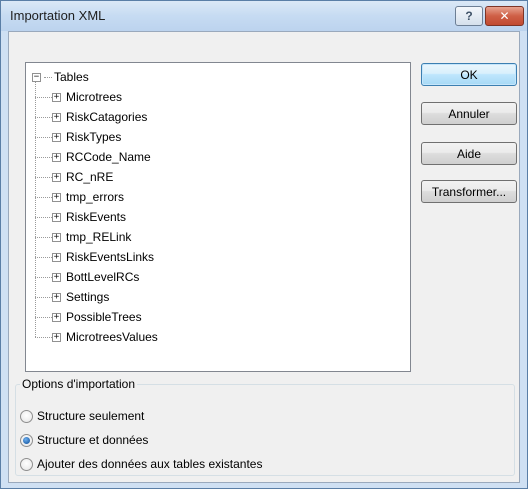 The width and height of the screenshot is (528, 489). Describe the element at coordinates (221, 237) in the screenshot. I see `tree-node-tmp-relink: + tmp_RELink` at that location.